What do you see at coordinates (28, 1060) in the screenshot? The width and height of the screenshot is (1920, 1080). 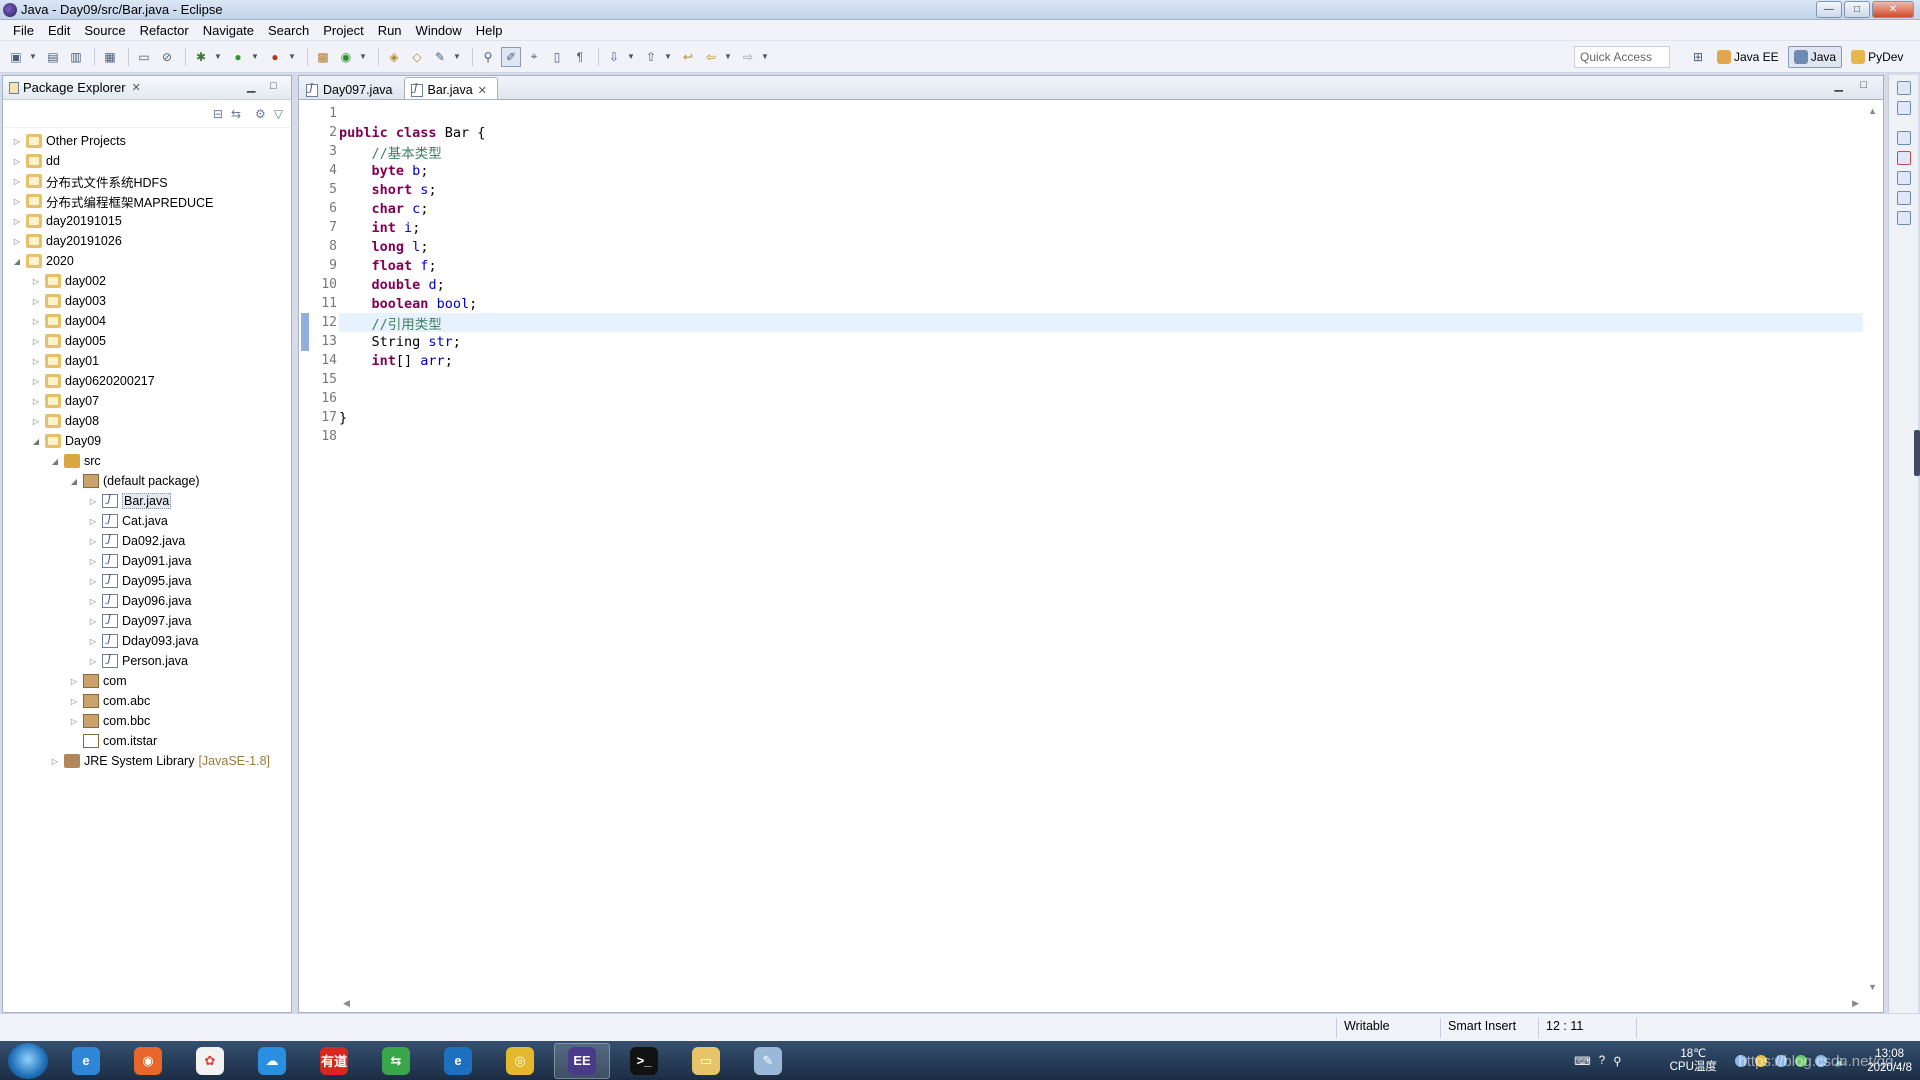 I see `start-button` at bounding box center [28, 1060].